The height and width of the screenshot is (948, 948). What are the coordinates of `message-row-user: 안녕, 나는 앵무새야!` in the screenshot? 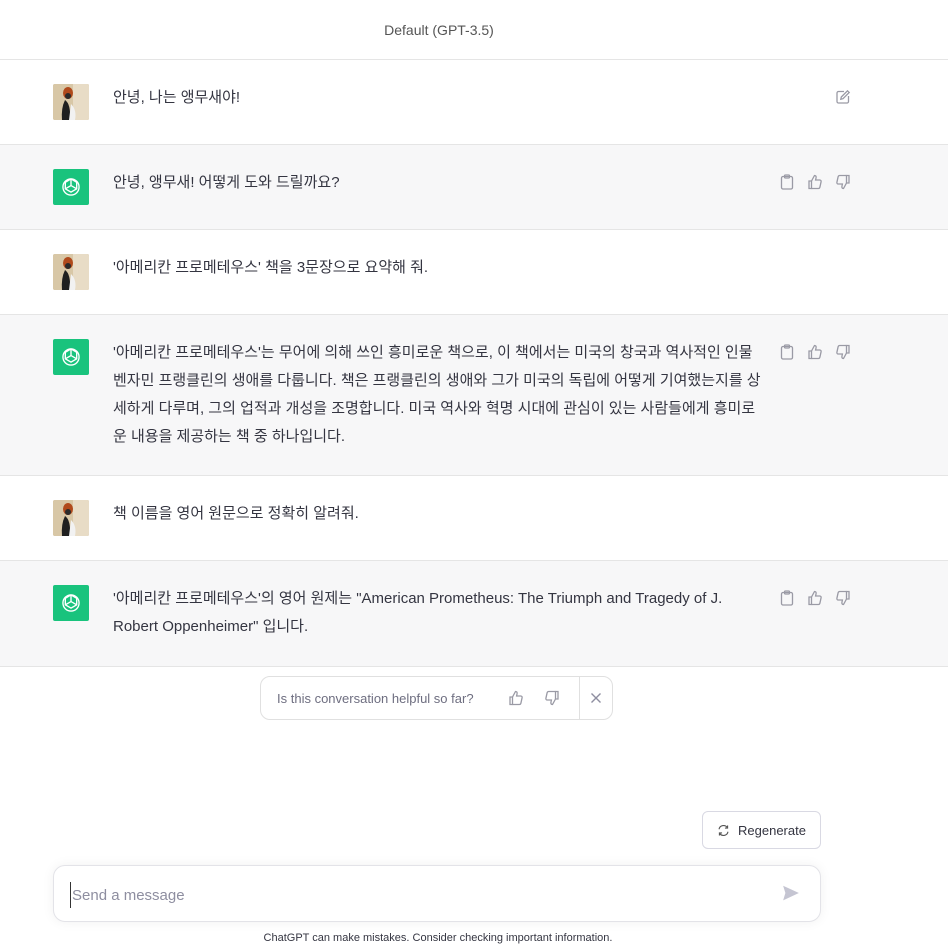 It's located at (474, 102).